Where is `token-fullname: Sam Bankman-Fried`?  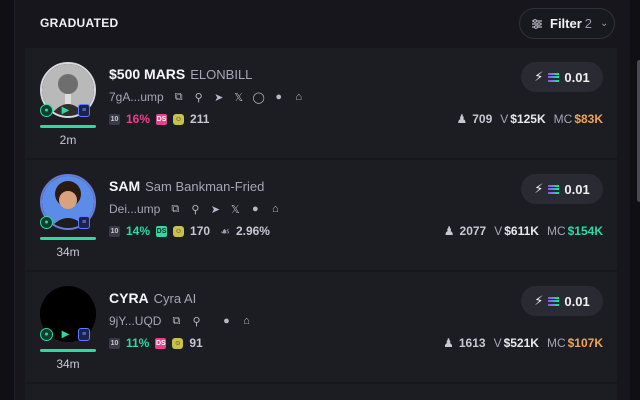
token-fullname: Sam Bankman-Fried is located at coordinates (205, 186).